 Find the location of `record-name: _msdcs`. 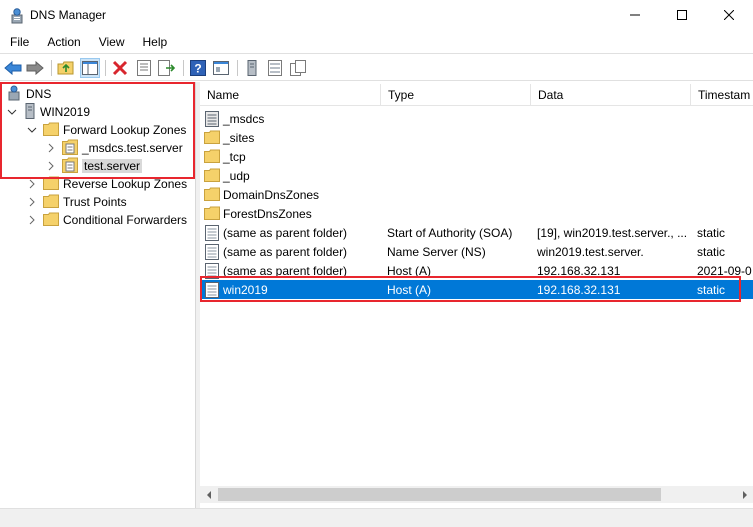

record-name: _msdcs is located at coordinates (244, 118).